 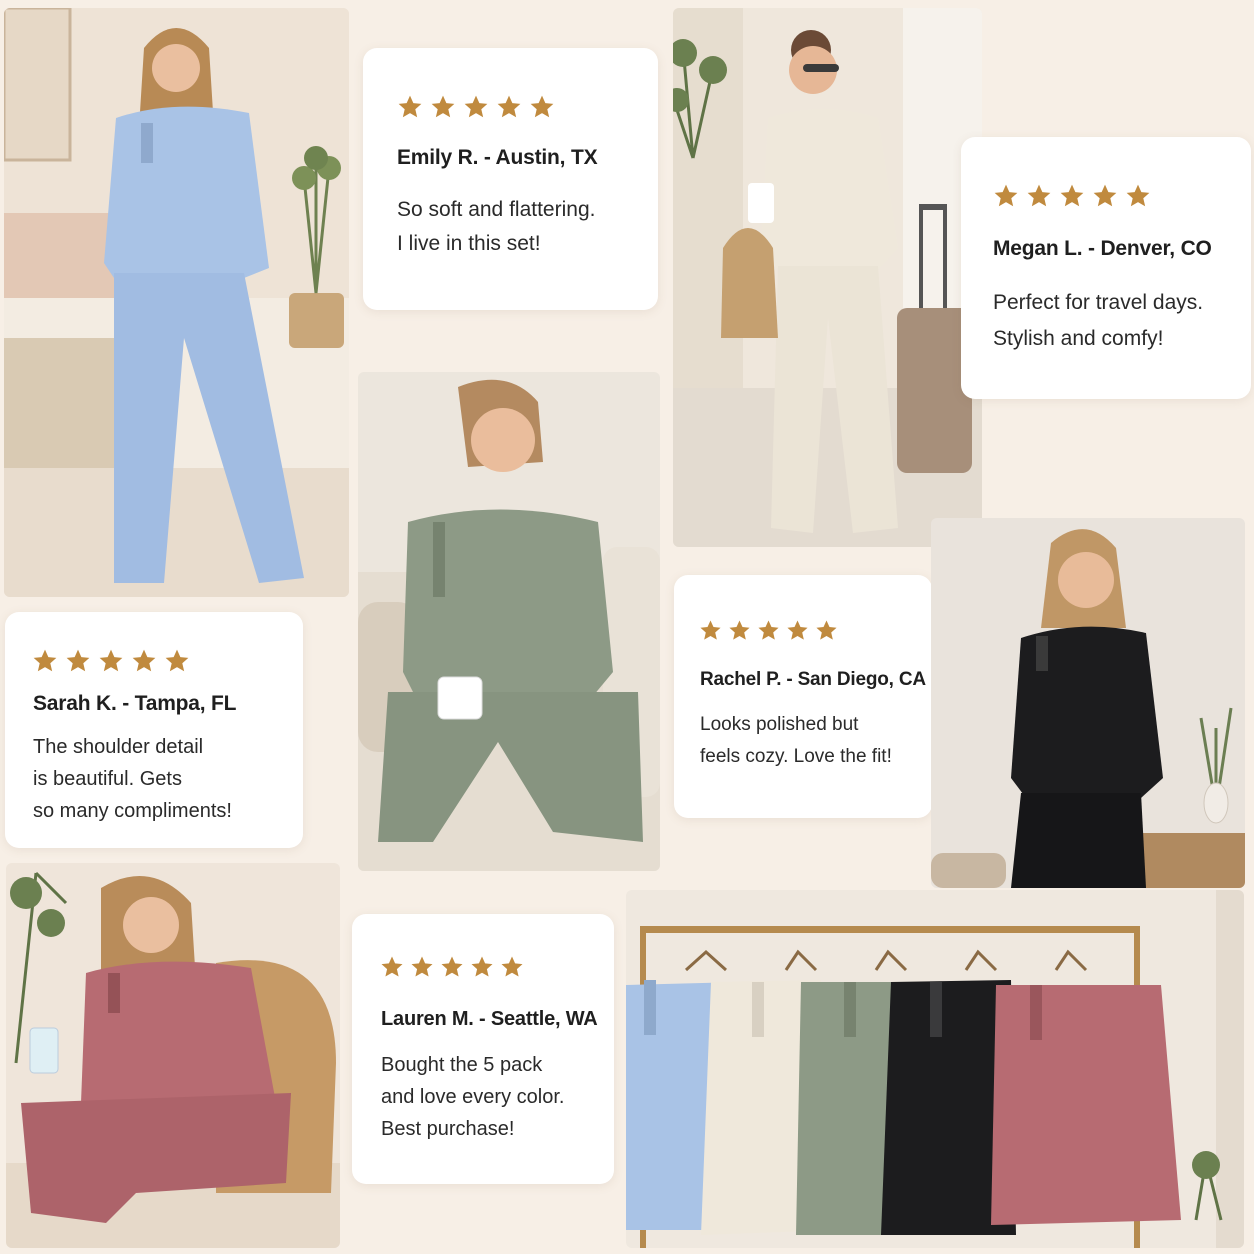 I want to click on reviewer-name: Lauren M. - Seattle, WA, so click(x=489, y=1019).